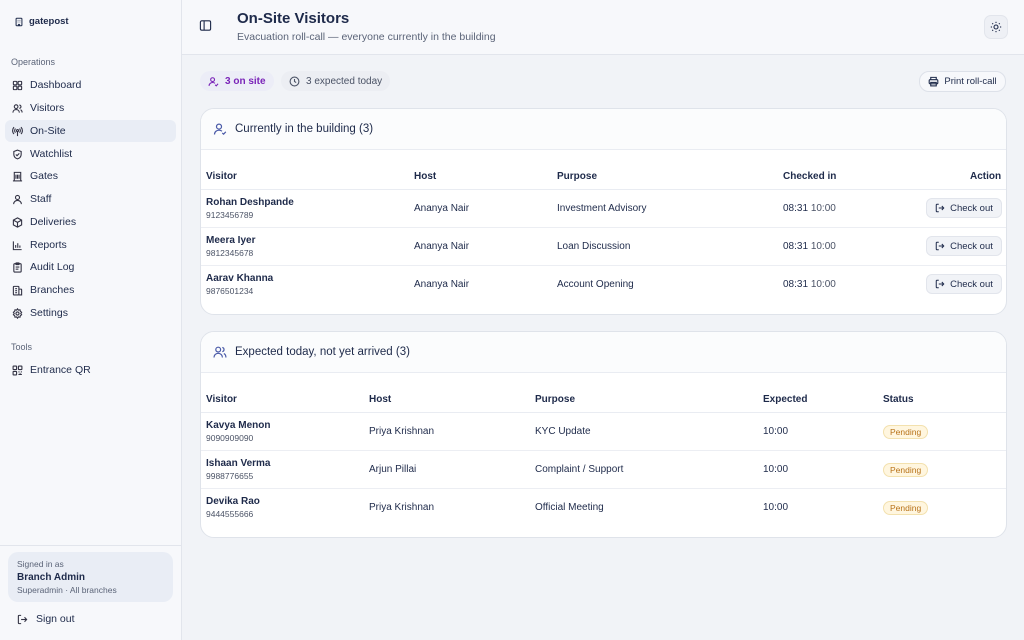 The height and width of the screenshot is (640, 1024). Describe the element at coordinates (52, 267) in the screenshot. I see `sidebar-item-label: Audit Log` at that location.